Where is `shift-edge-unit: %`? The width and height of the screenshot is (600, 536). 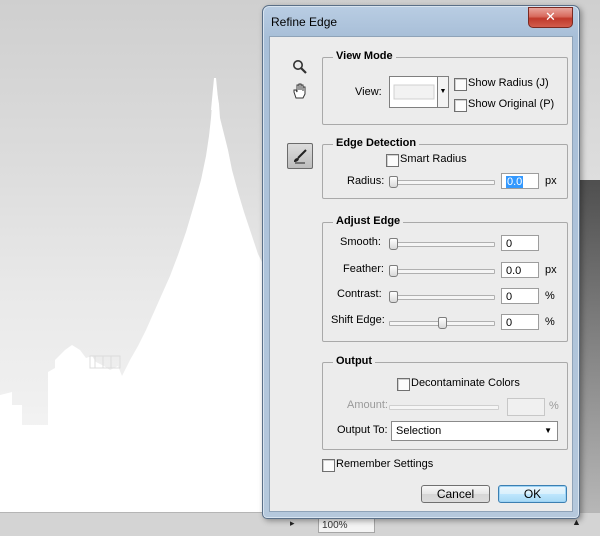
shift-edge-unit: % is located at coordinates (550, 322).